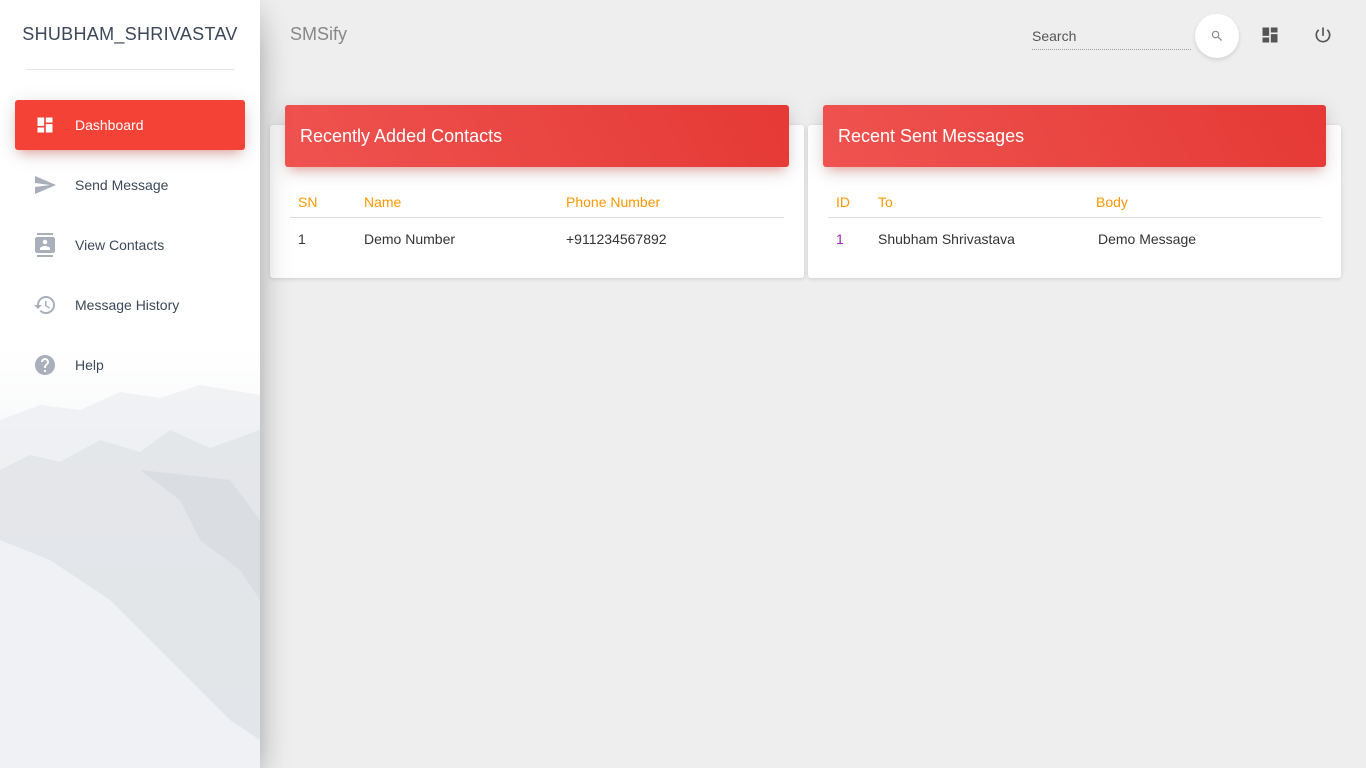 Image resolution: width=1366 pixels, height=768 pixels. Describe the element at coordinates (931, 135) in the screenshot. I see `card-title: Recent Sent Messages` at that location.